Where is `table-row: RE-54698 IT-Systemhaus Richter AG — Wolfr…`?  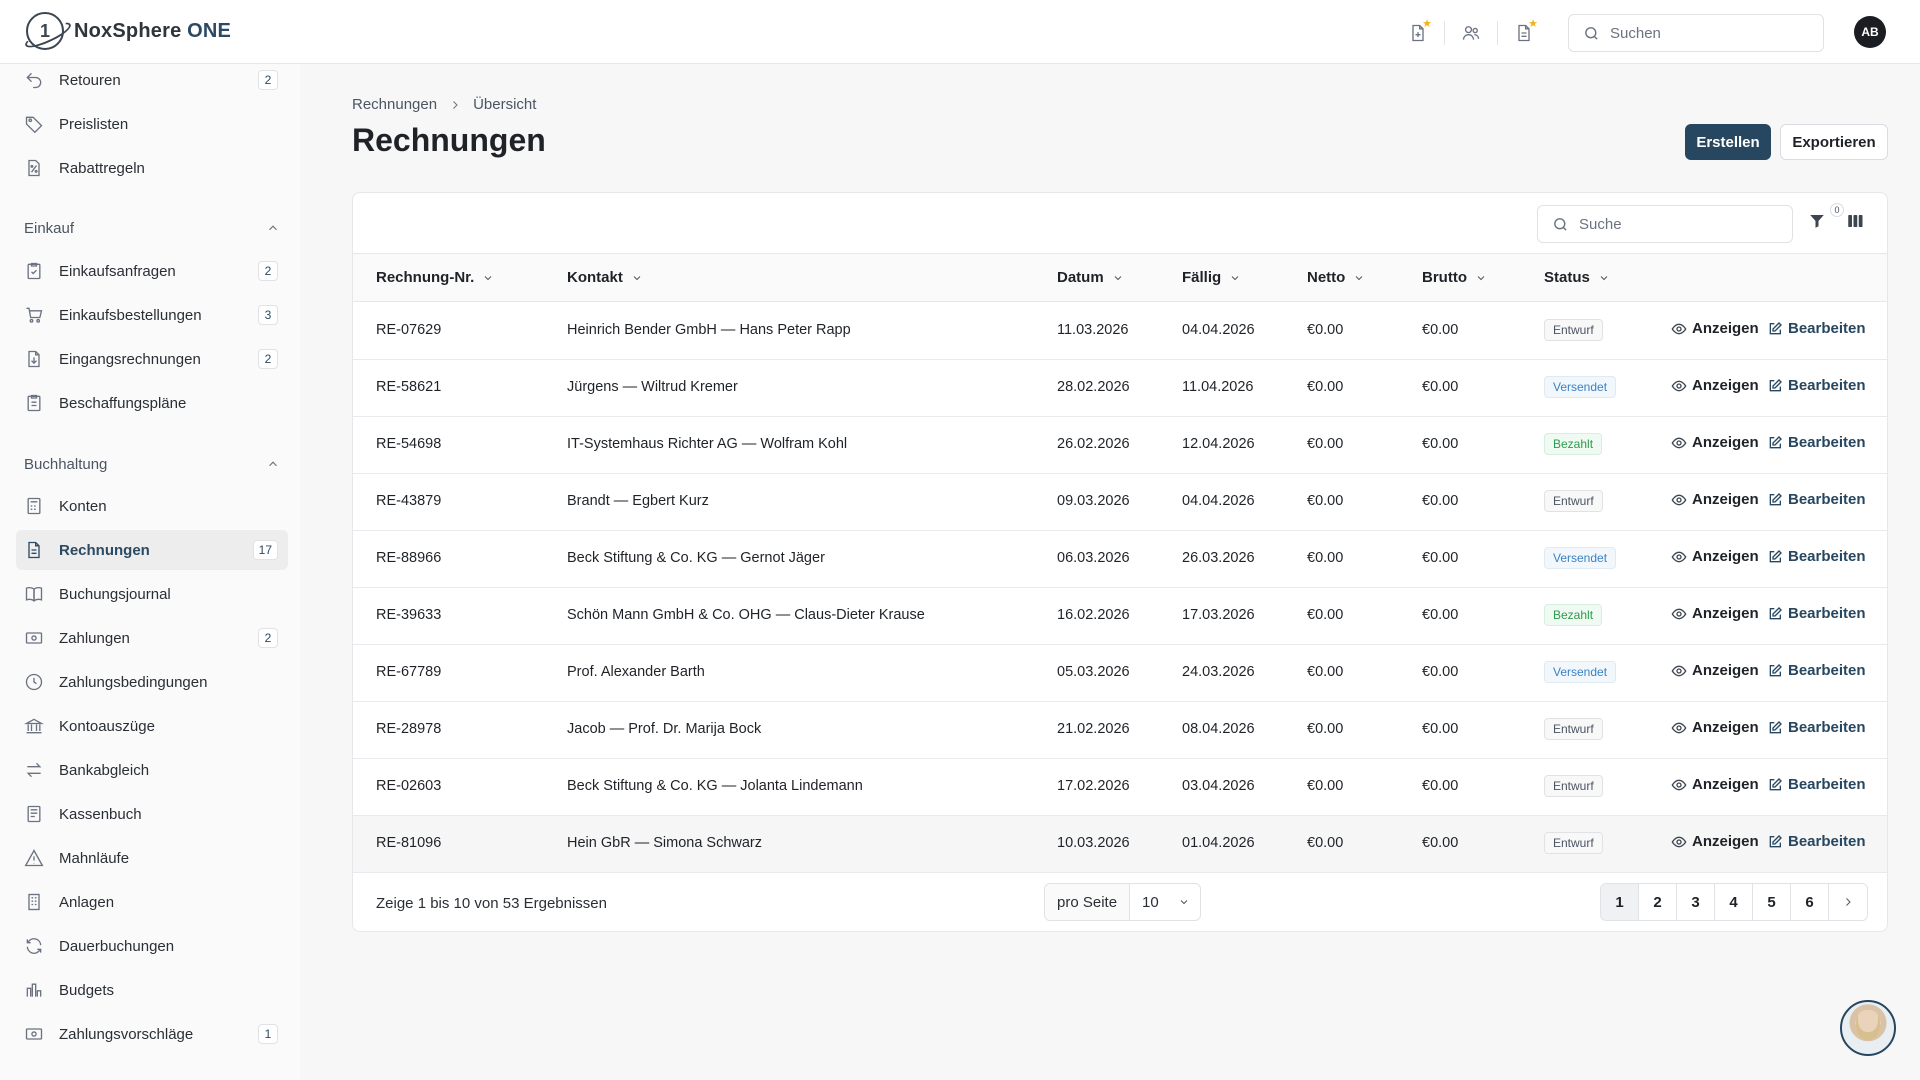 table-row: RE-54698 IT-Systemhaus Richter AG — Wolfr… is located at coordinates (1120, 445).